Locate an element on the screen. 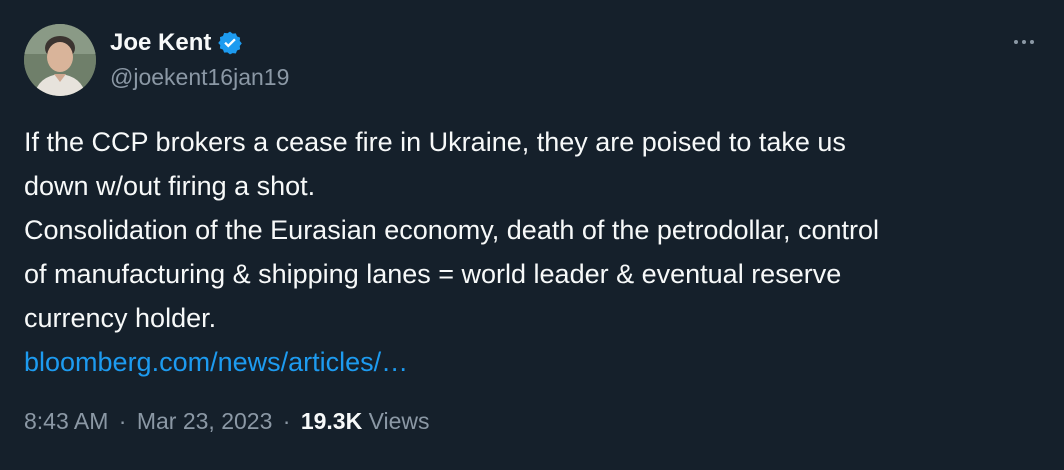 The height and width of the screenshot is (470, 1064). tweet-text-line: down w/out firing a shot. is located at coordinates (170, 186).